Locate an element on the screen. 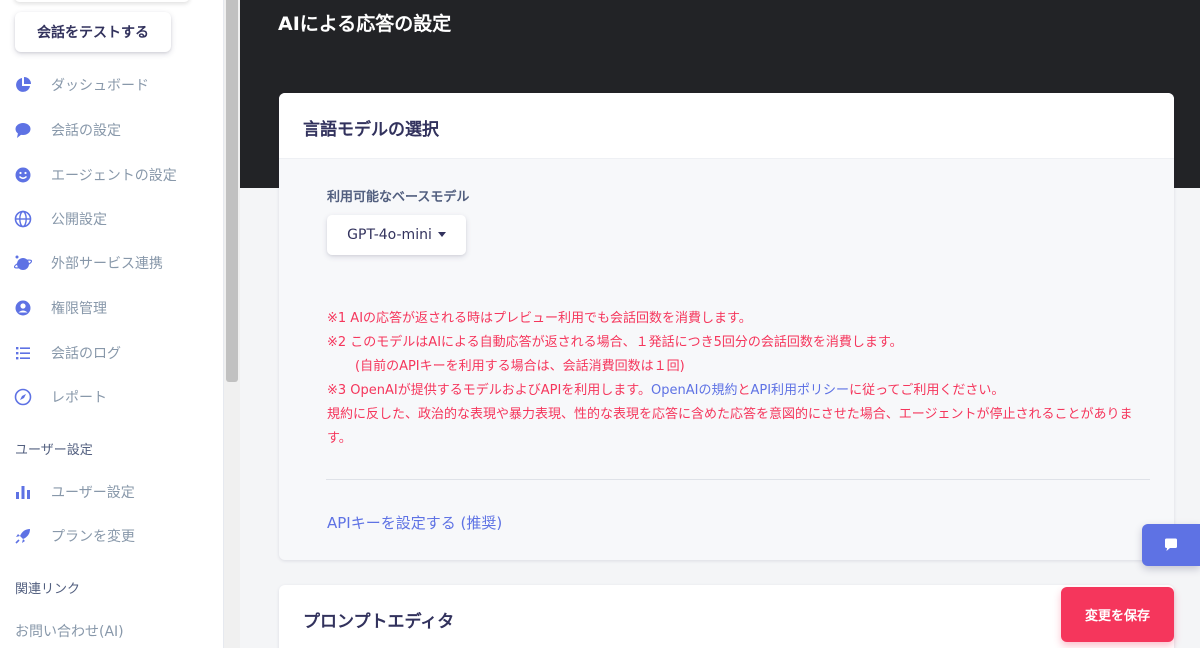  sidebar-scrollbar-thumb is located at coordinates (232, 191).